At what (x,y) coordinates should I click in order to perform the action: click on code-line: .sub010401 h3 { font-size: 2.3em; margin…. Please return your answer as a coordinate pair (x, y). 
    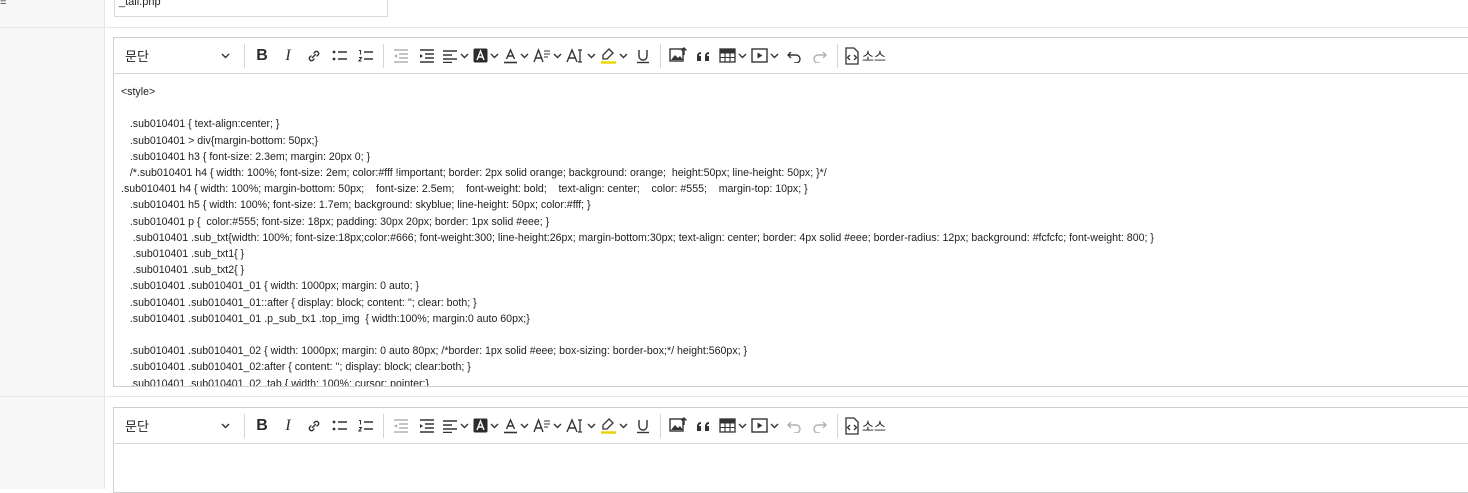
    Looking at the image, I should click on (246, 156).